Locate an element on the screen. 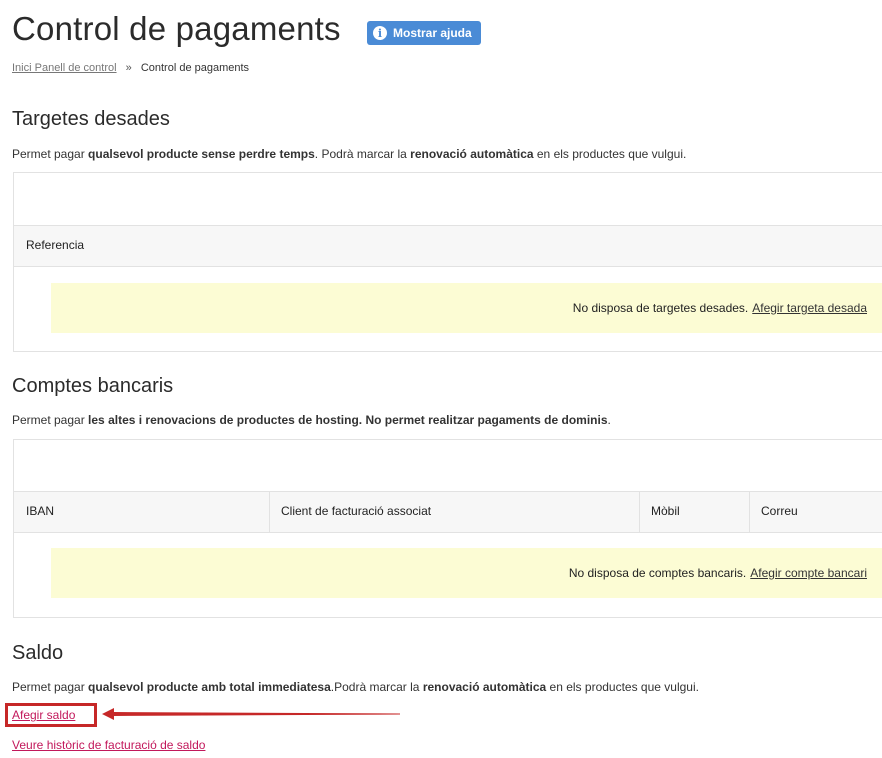 The height and width of the screenshot is (758, 882). bank-desc-text-end: . is located at coordinates (609, 420).